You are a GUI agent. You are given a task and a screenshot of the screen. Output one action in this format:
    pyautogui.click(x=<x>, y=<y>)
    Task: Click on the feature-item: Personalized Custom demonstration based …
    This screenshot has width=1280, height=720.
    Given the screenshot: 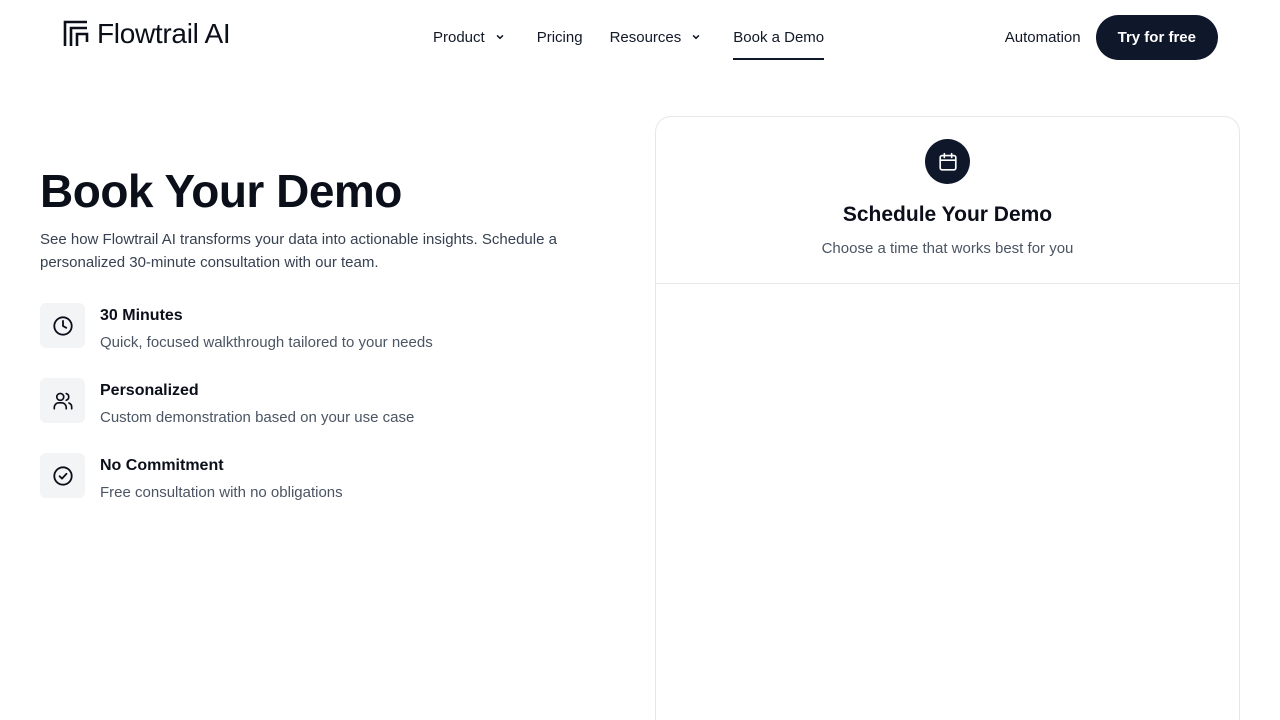 What is the action you would take?
    pyautogui.click(x=320, y=415)
    